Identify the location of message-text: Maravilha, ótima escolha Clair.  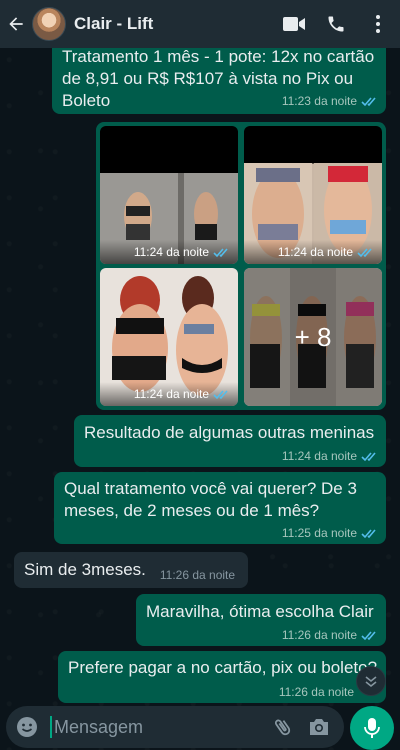
(260, 611).